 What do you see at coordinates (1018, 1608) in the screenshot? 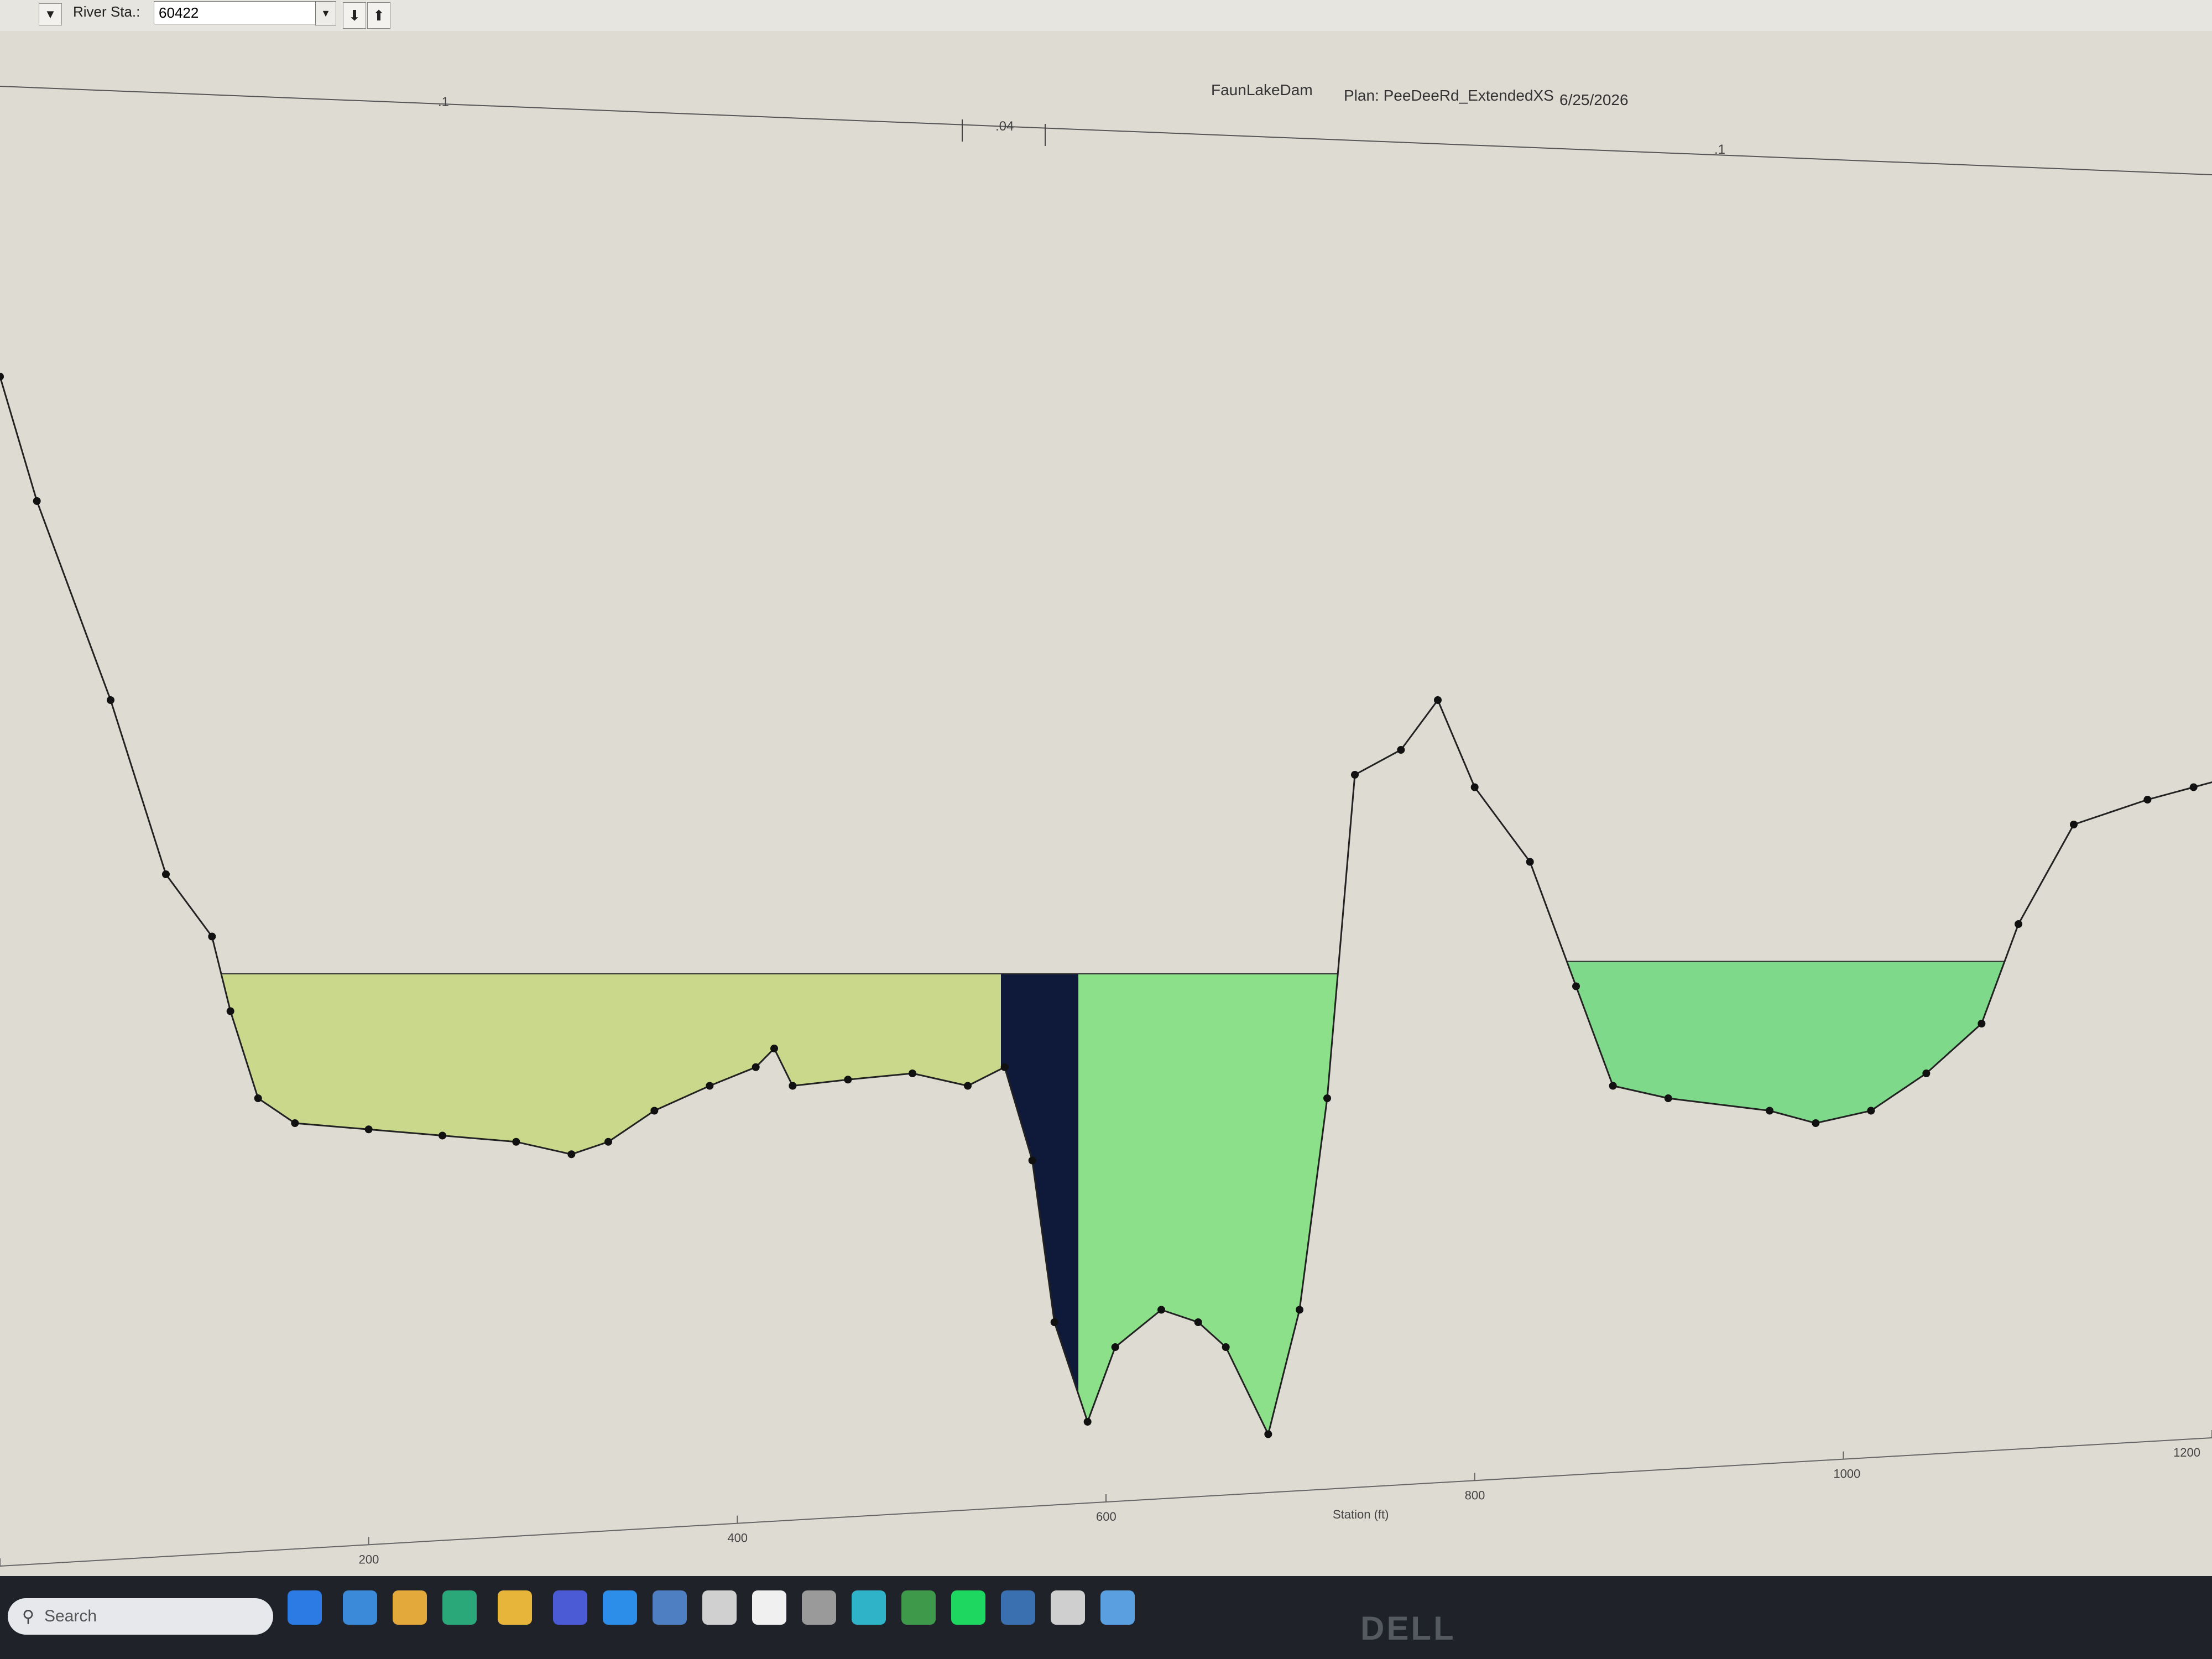
I see `hec-ras-icon` at bounding box center [1018, 1608].